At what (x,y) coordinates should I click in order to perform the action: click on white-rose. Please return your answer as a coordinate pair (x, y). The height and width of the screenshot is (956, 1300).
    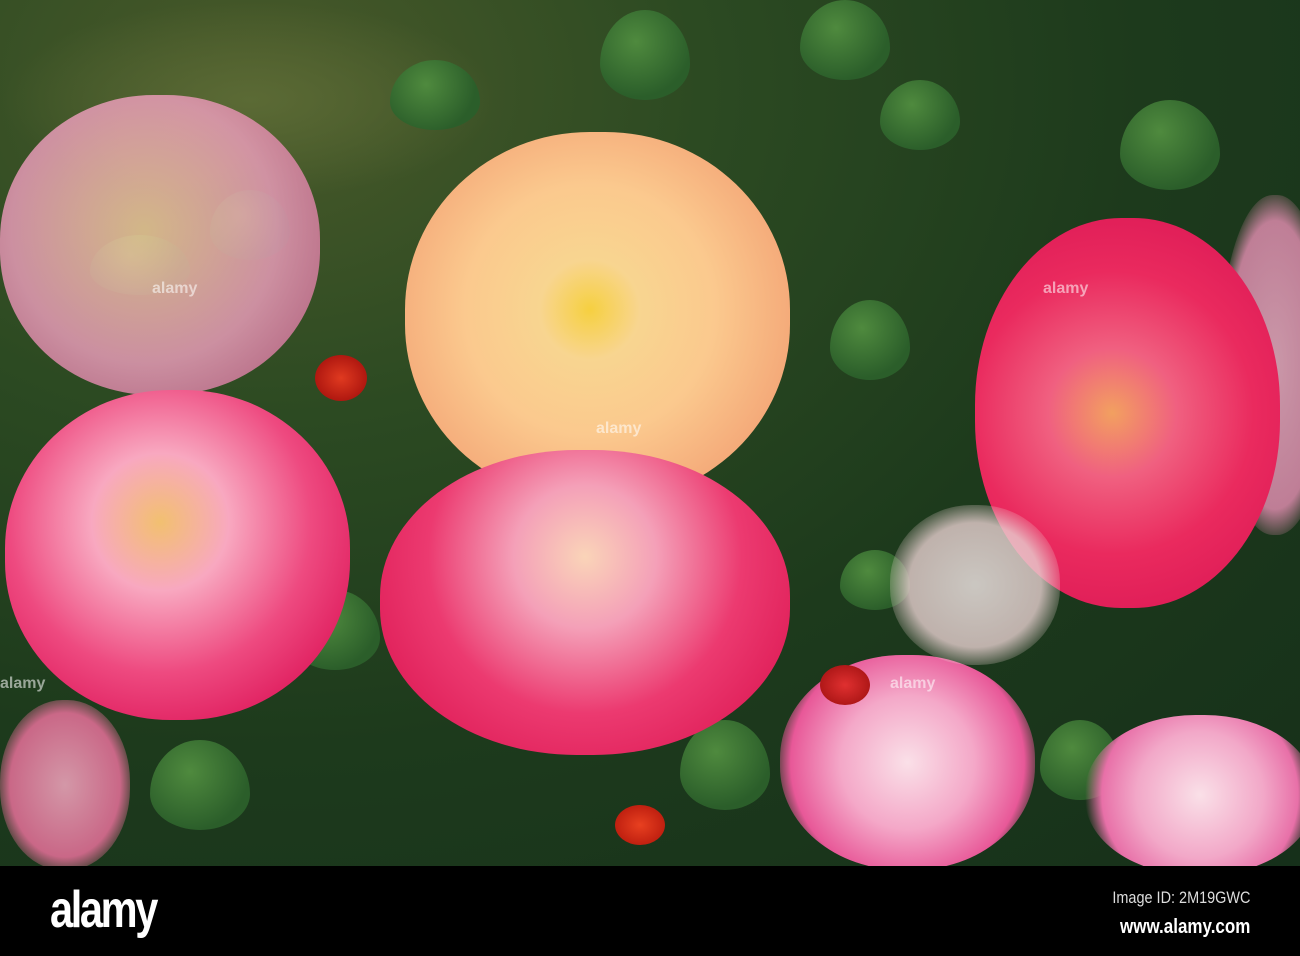
    Looking at the image, I should click on (975, 585).